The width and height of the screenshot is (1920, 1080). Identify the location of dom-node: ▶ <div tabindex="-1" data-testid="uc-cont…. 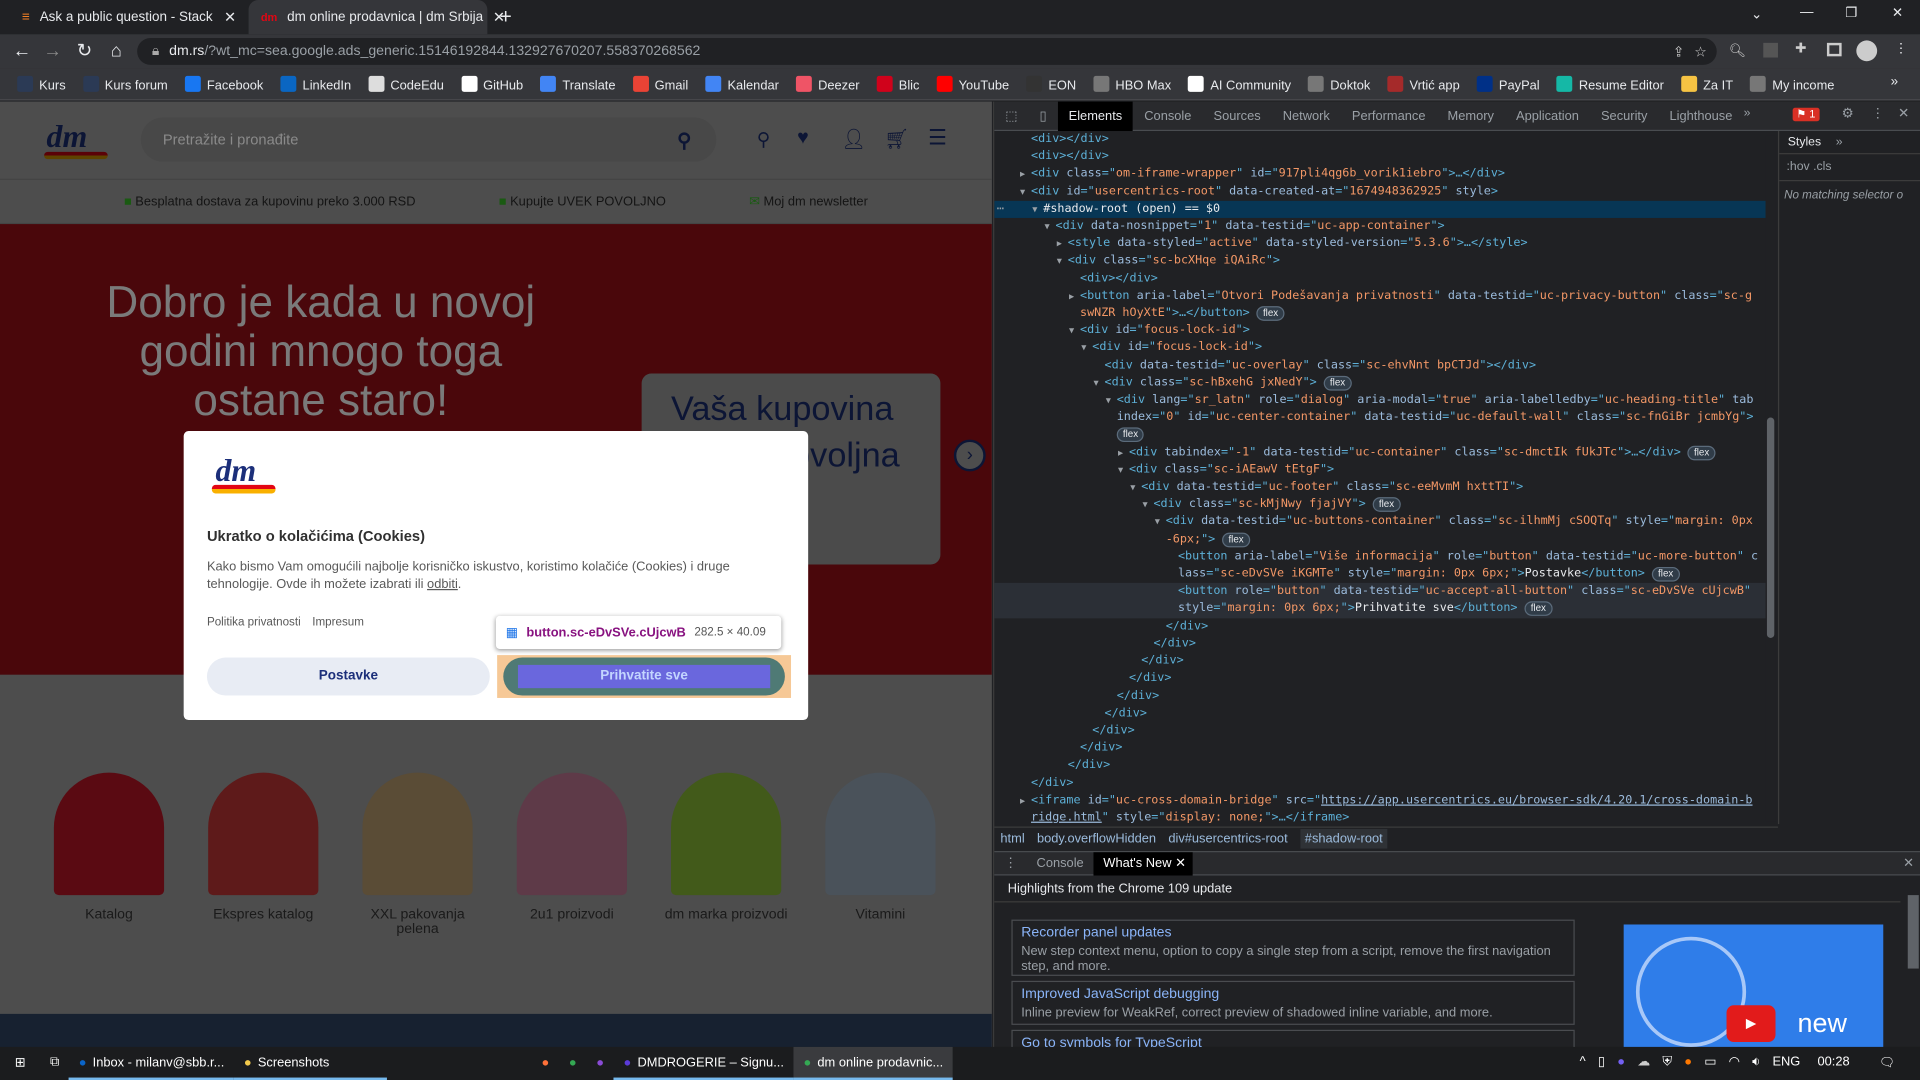
(1379, 452).